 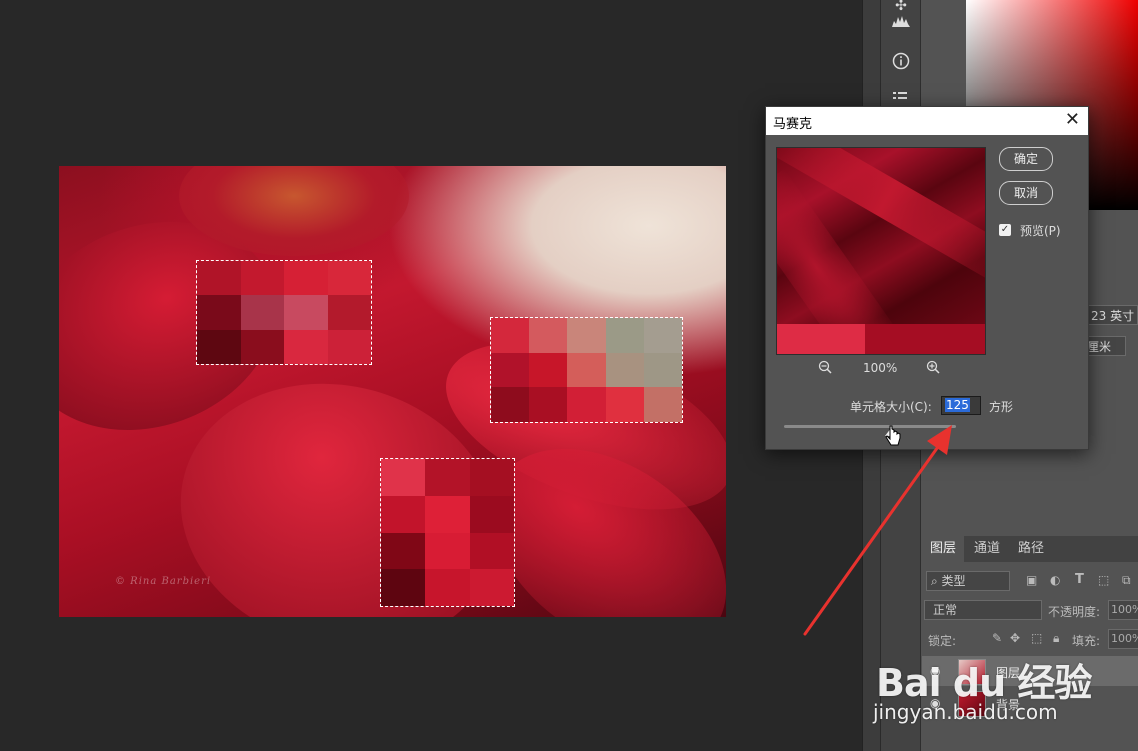 What do you see at coordinates (1123, 639) in the screenshot?
I see `fill-input: 100%` at bounding box center [1123, 639].